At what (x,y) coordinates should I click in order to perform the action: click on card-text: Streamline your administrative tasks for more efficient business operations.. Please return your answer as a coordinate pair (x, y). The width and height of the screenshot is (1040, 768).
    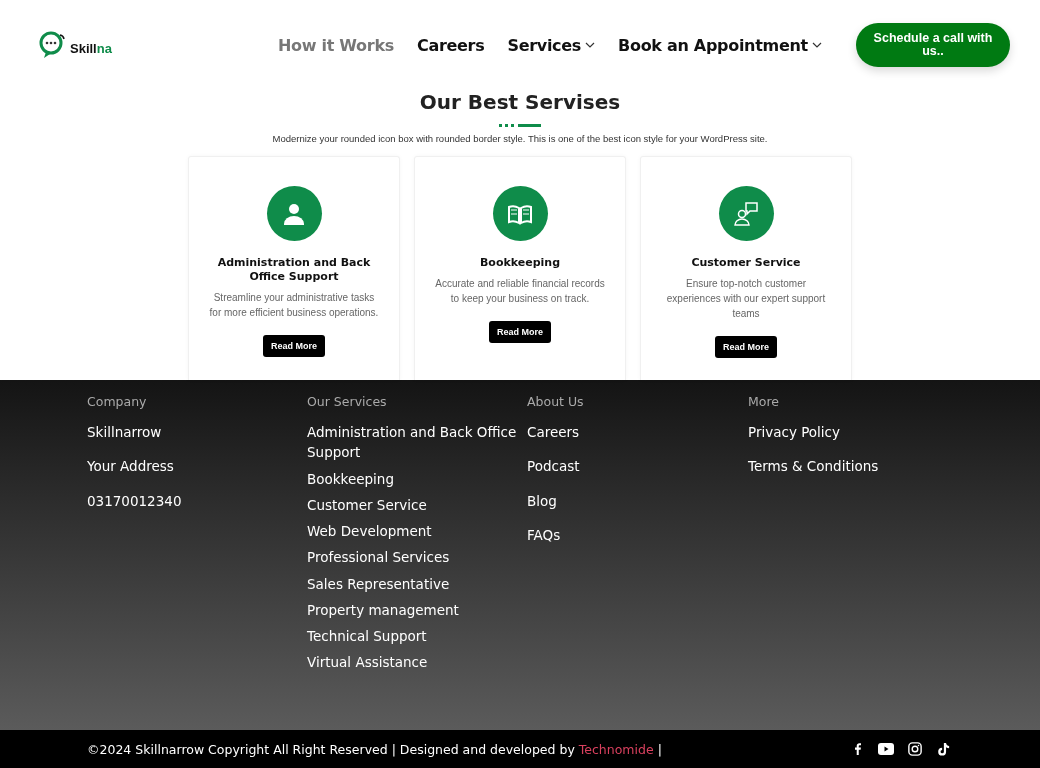
    Looking at the image, I should click on (294, 305).